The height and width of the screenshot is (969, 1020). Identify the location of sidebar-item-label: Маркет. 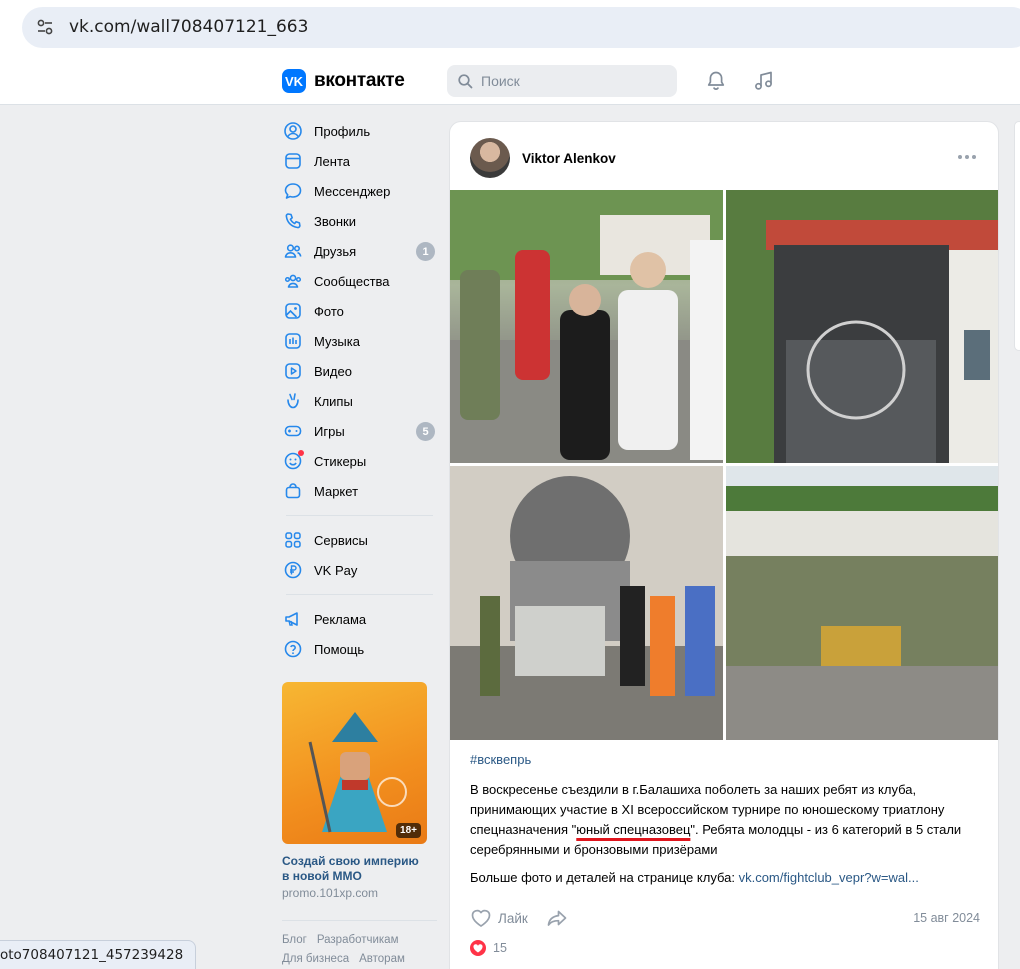
(336, 491).